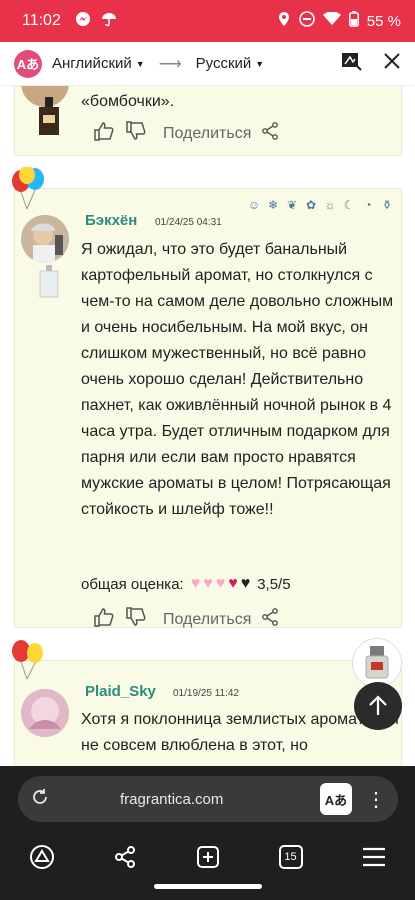 Image resolution: width=415 pixels, height=900 pixels. Describe the element at coordinates (245, 583) in the screenshot. I see `black-heart-icon: ♥` at that location.